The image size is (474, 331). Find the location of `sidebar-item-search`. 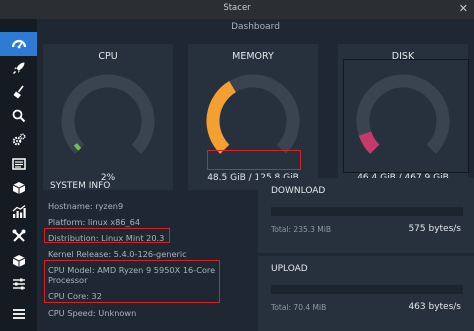

sidebar-item-search is located at coordinates (18, 116).